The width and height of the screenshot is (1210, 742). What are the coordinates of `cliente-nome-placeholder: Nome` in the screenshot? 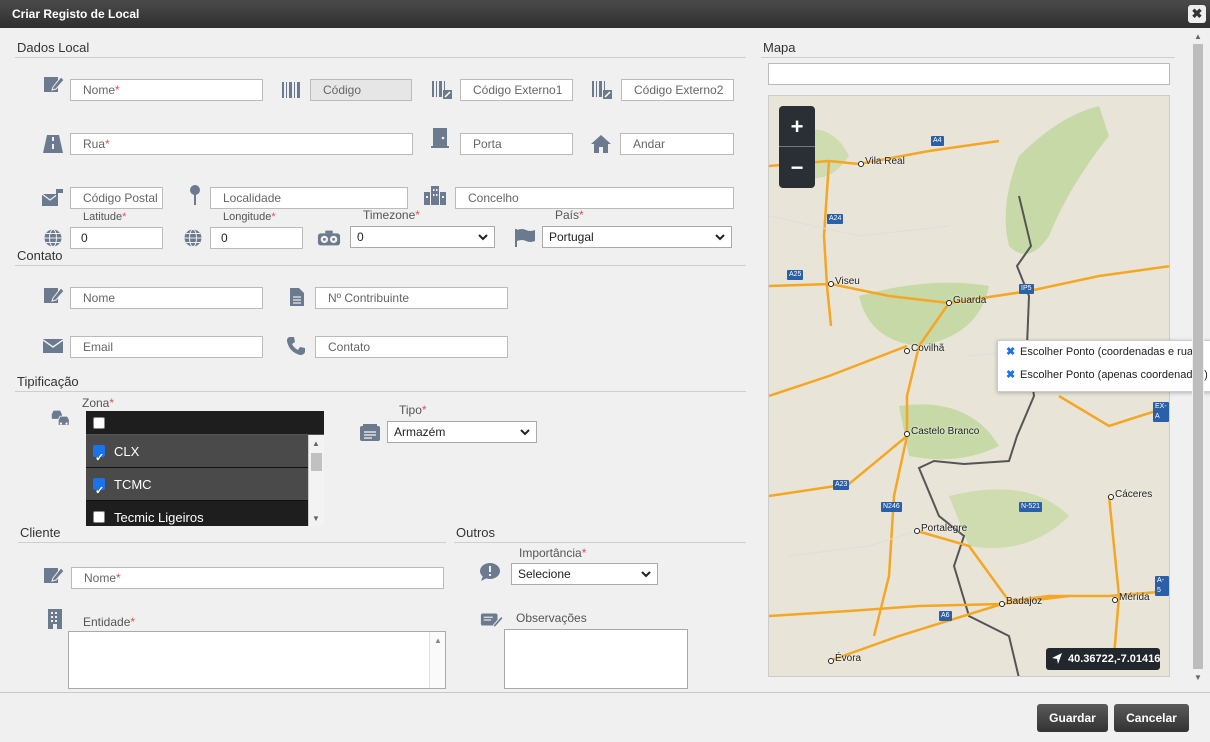 It's located at (100, 578).